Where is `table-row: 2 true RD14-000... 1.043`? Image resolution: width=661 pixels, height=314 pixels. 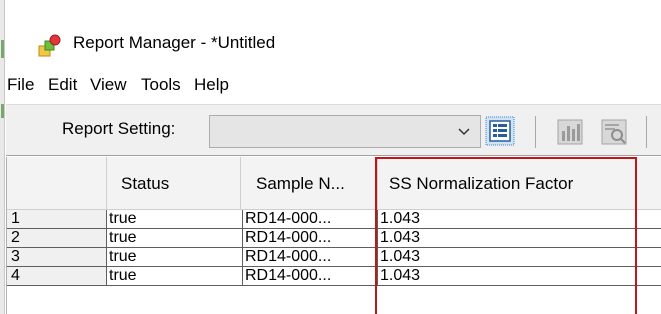
table-row: 2 true RD14-000... 1.043 is located at coordinates (334, 238).